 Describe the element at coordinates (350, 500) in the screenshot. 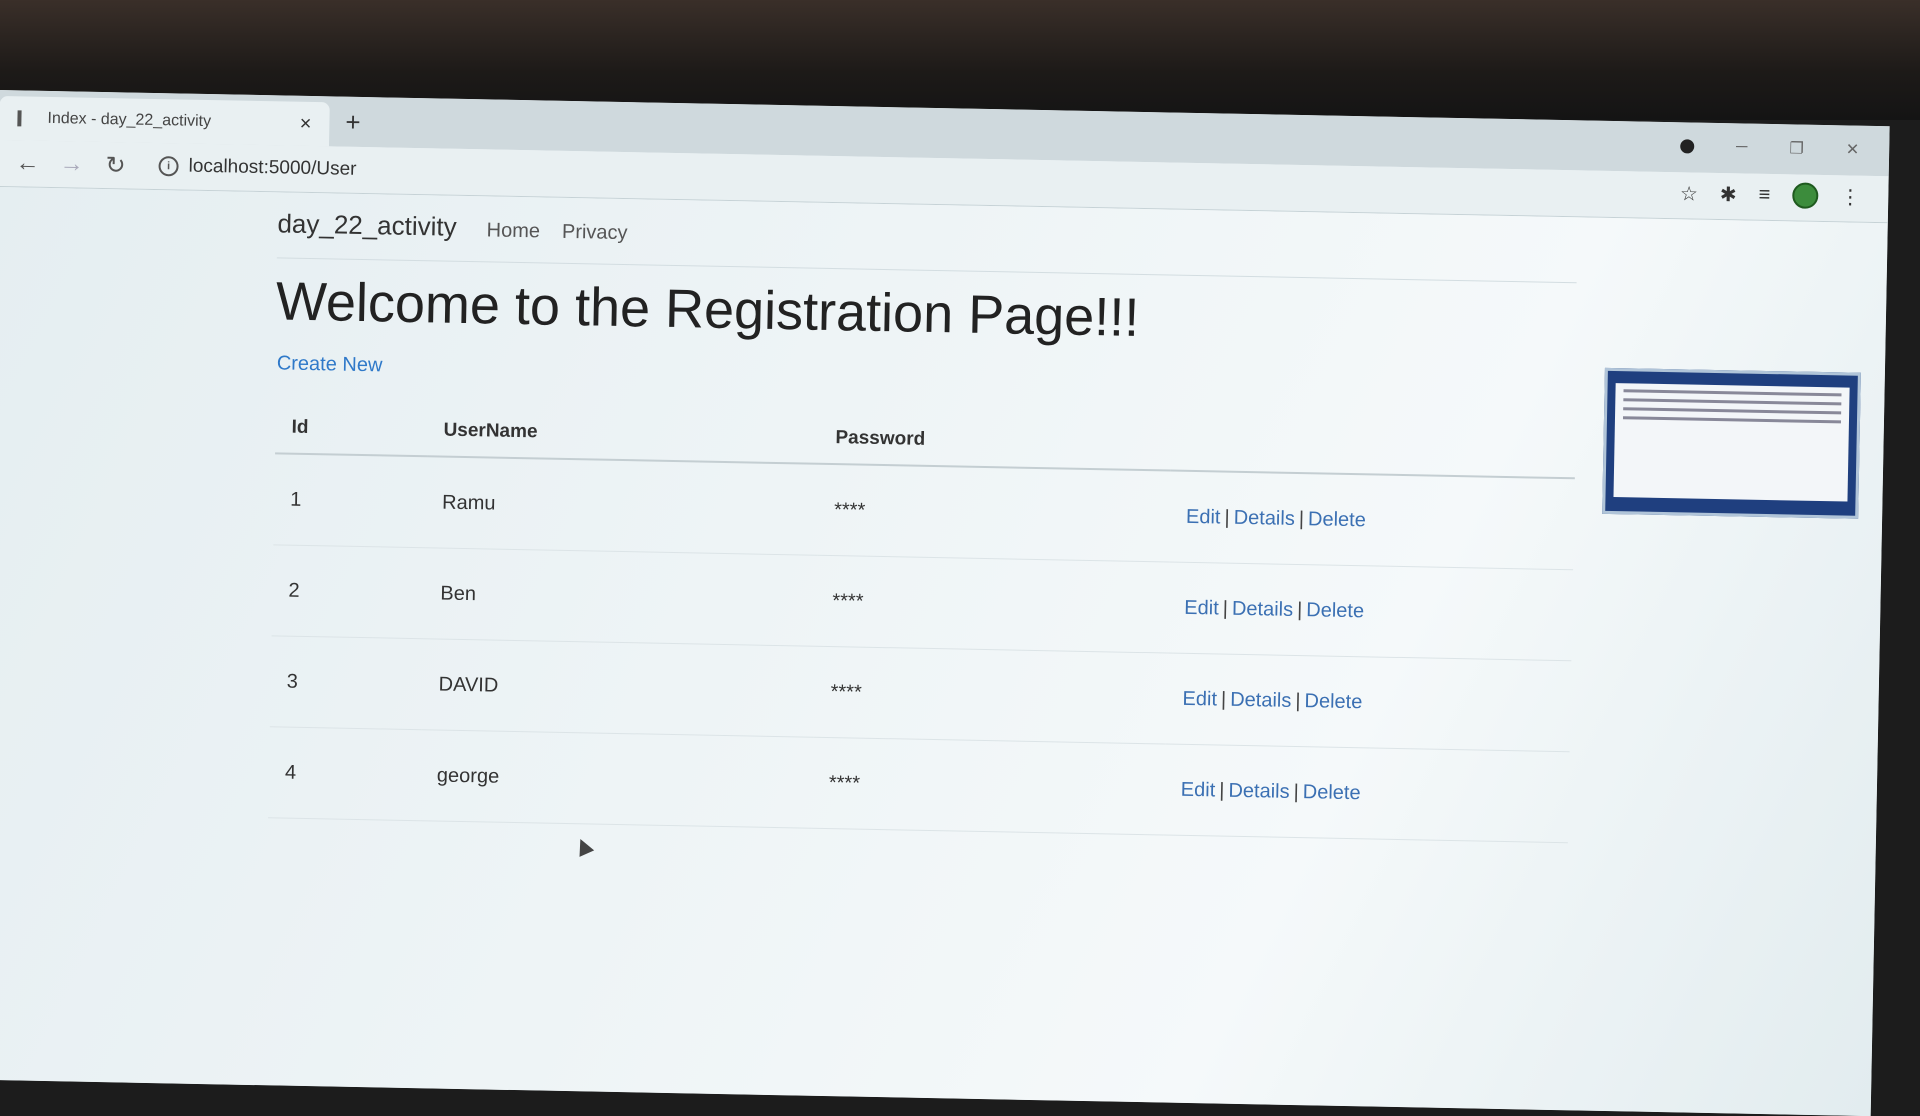

I see `cell-id: 1` at that location.